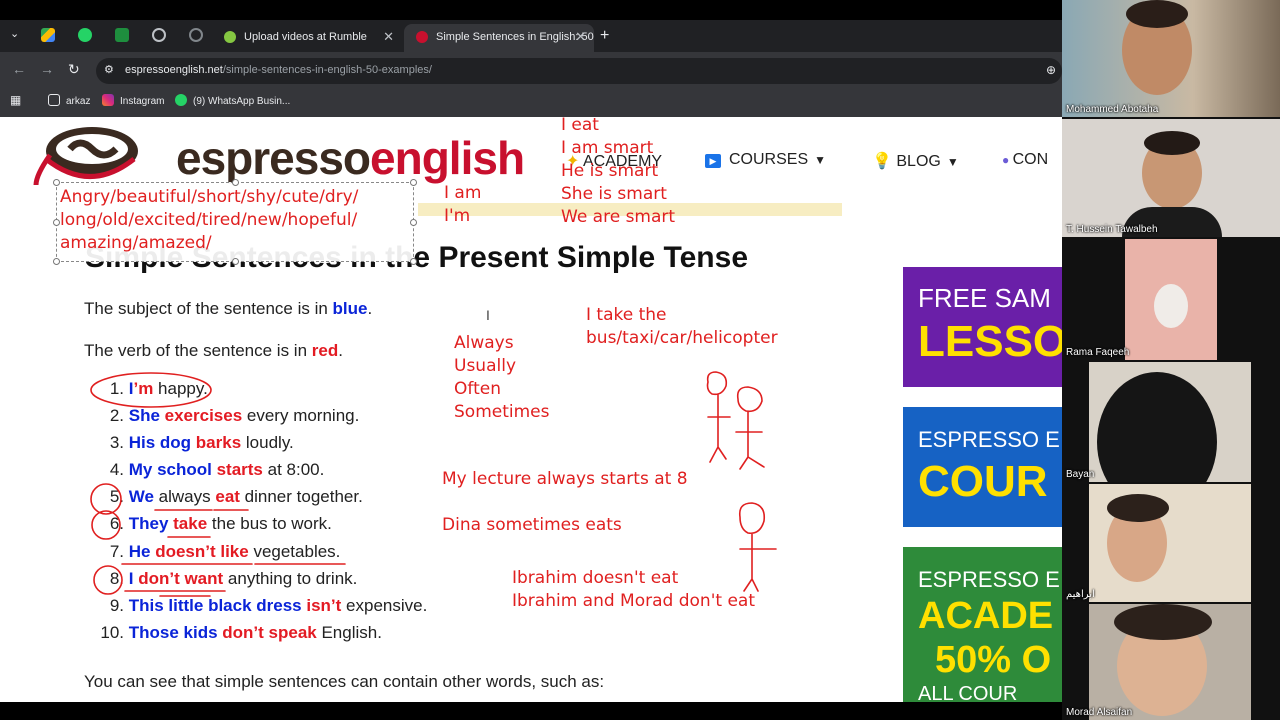 The image size is (1280, 720). What do you see at coordinates (260, 527) in the screenshot?
I see `list-item: 6. They take the bus to work.` at bounding box center [260, 527].